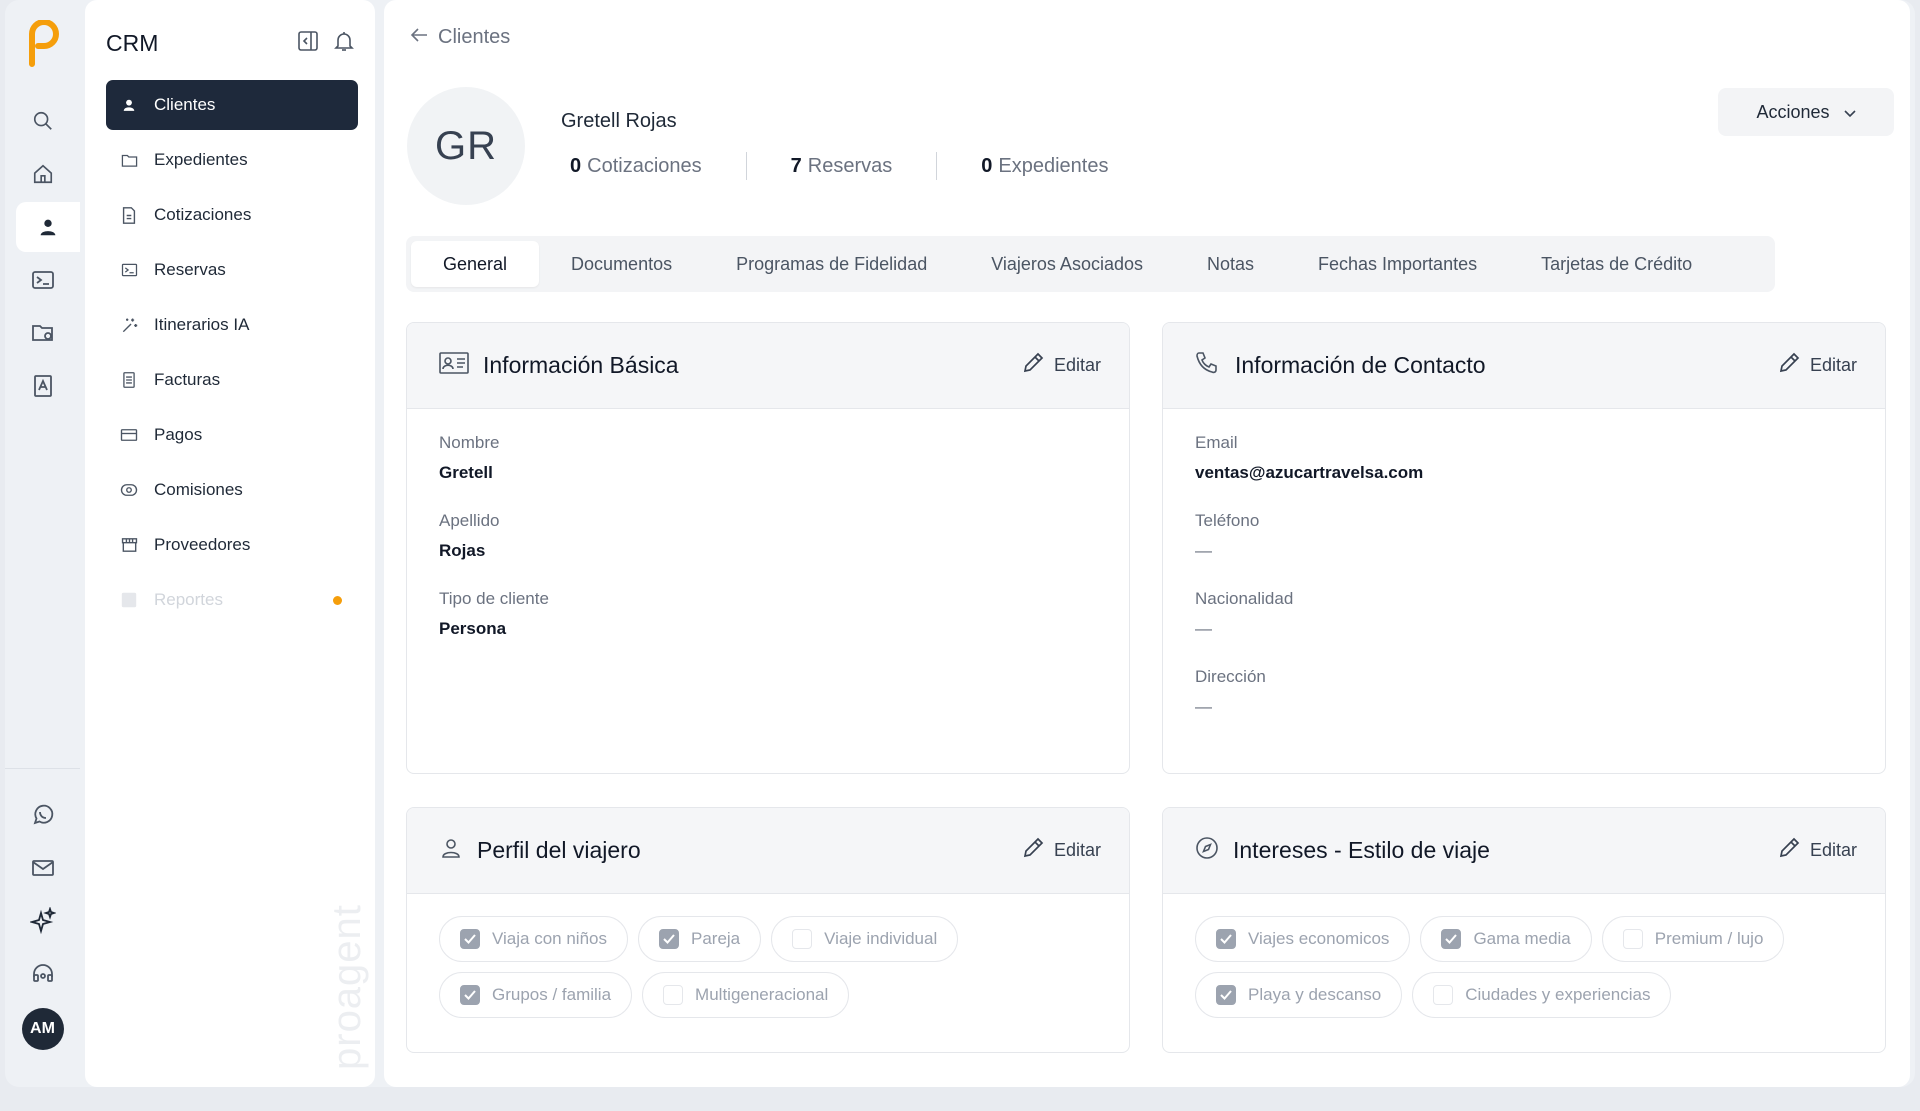 This screenshot has width=1920, height=1111. I want to click on edit-label: Editar, so click(1077, 850).